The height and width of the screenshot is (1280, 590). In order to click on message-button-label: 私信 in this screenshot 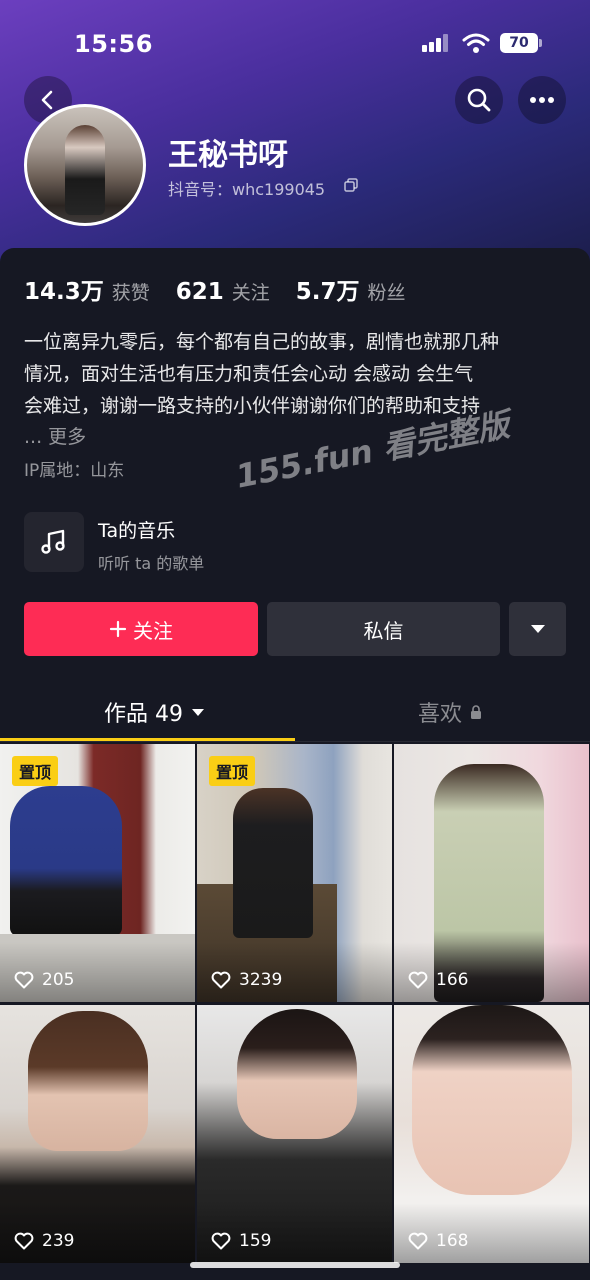, I will do `click(383, 630)`.